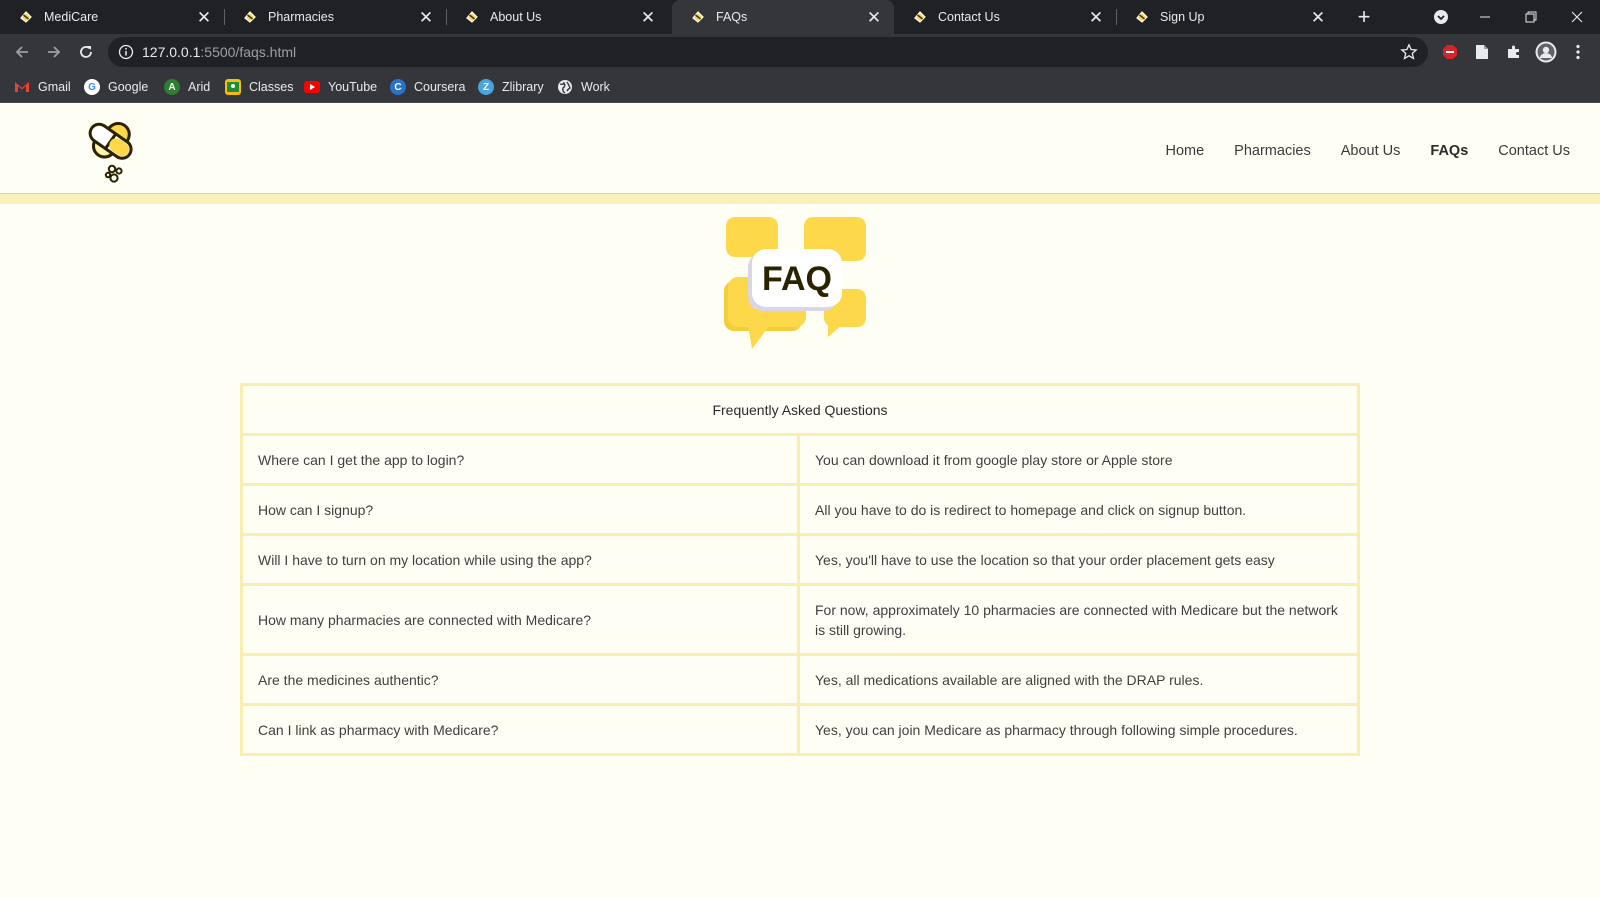 The image size is (1600, 898). Describe the element at coordinates (1272, 151) in the screenshot. I see `nav-pharmacies: Pharmacies` at that location.